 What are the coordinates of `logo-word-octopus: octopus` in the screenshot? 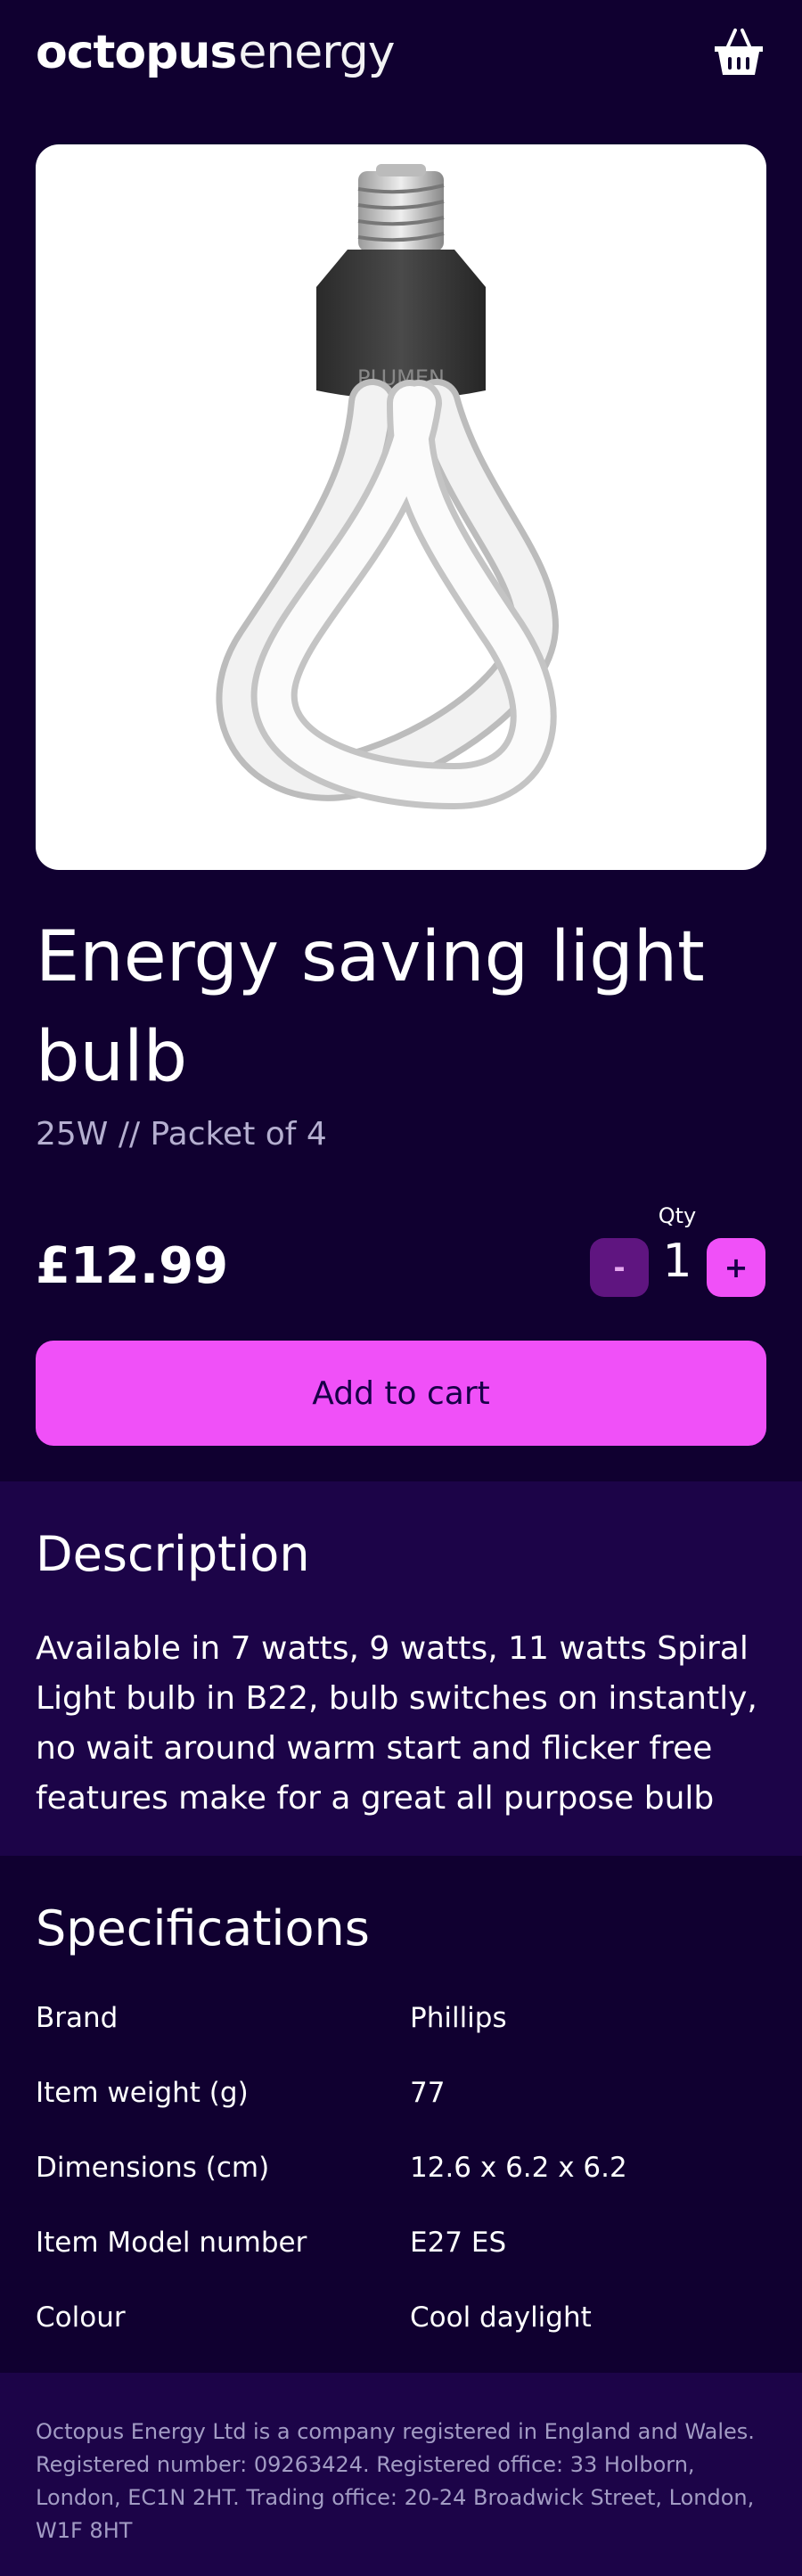 It's located at (136, 52).